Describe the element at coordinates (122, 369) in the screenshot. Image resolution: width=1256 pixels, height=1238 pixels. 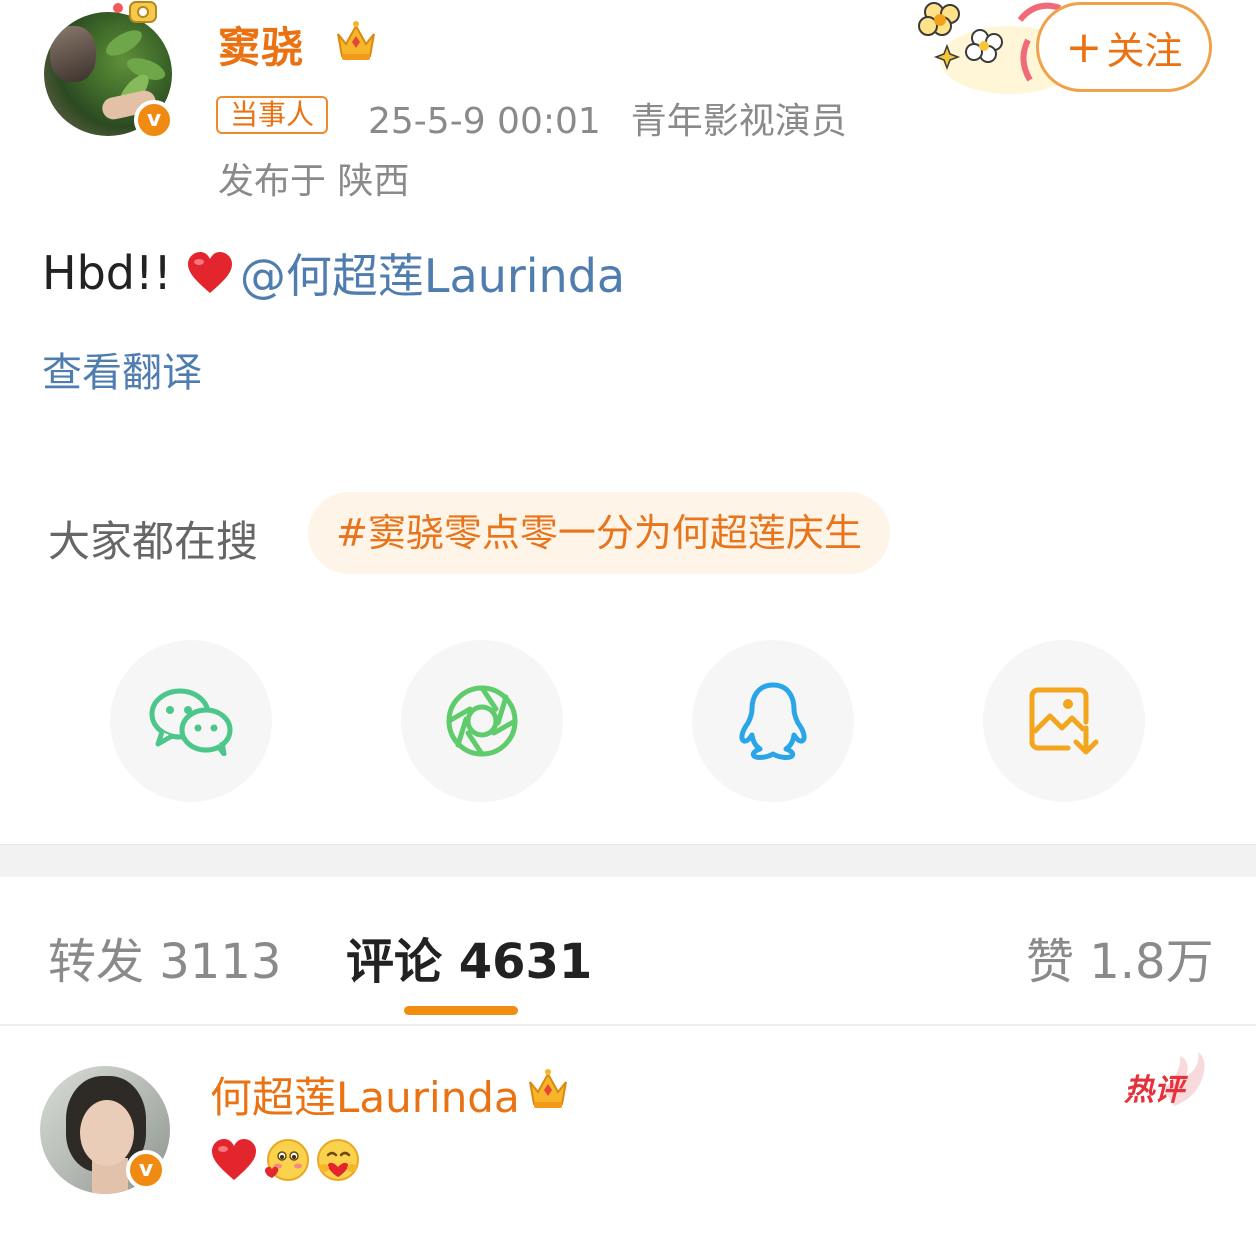
I see `translate-link: 查看翻译` at that location.